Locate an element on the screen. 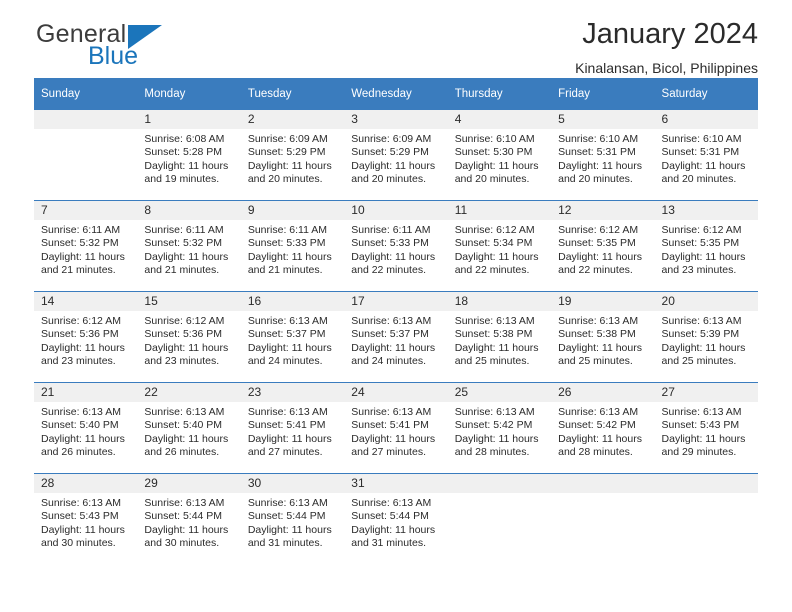 The width and height of the screenshot is (792, 612). sunset-text: Sunset: 5:39 PM is located at coordinates (700, 334).